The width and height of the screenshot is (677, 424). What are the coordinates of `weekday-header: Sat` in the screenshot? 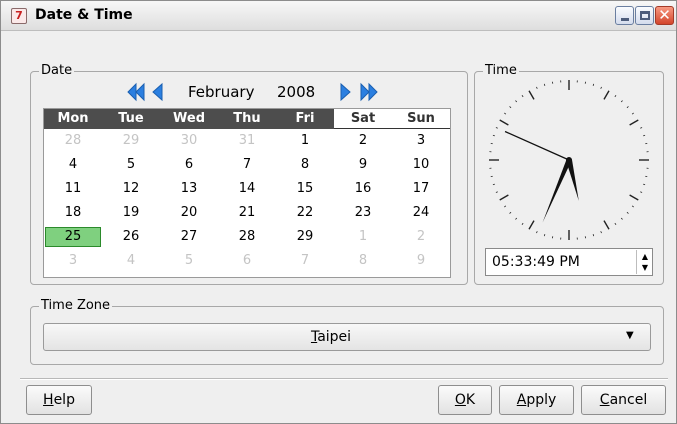 It's located at (363, 119).